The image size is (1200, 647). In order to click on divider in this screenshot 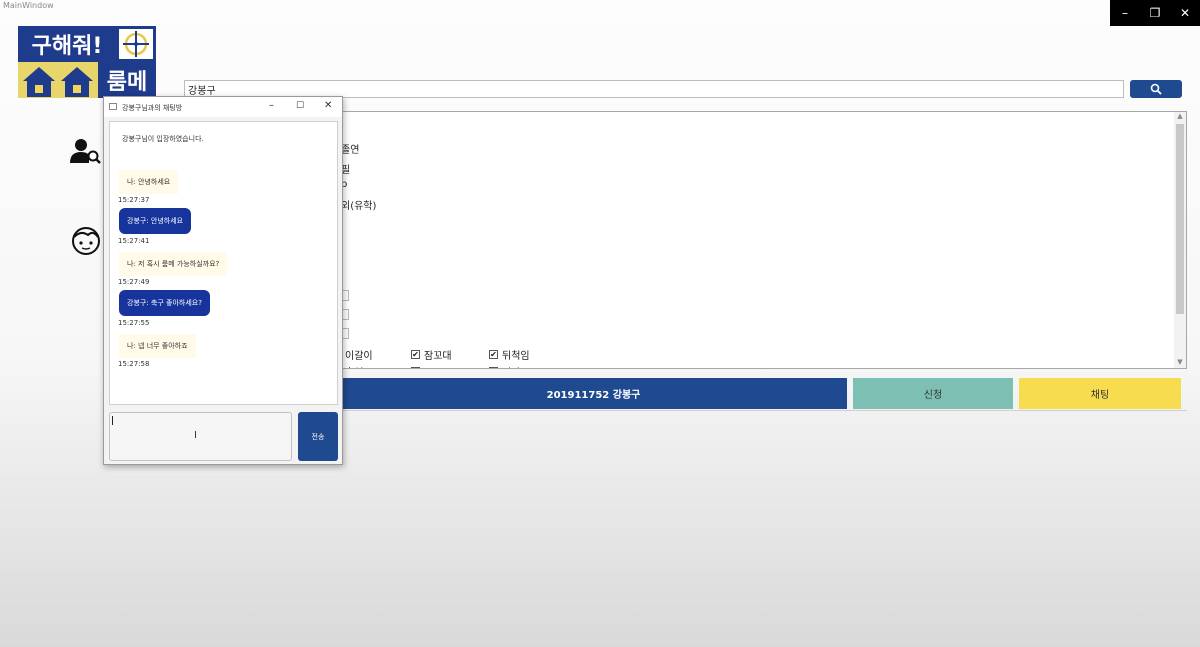, I will do `click(763, 410)`.